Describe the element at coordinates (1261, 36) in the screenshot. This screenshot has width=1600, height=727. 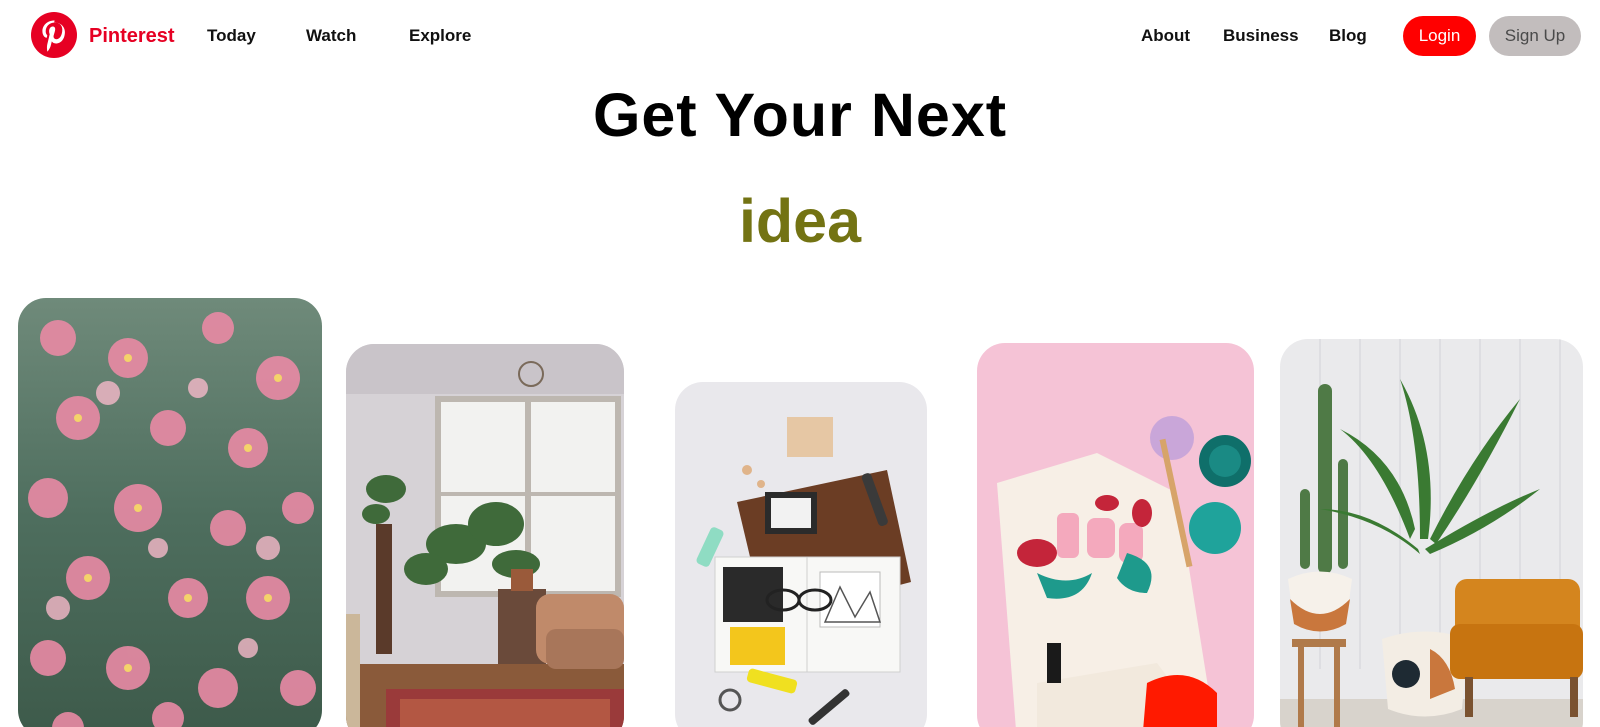
I see `nav-business: Business` at that location.